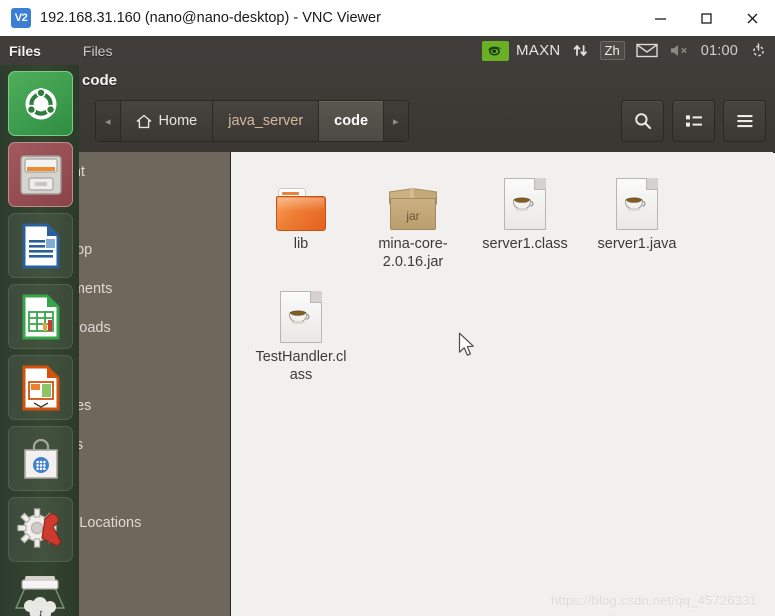 Image resolution: width=775 pixels, height=616 pixels. Describe the element at coordinates (612, 50) in the screenshot. I see `input-method-indicator: Zh` at that location.